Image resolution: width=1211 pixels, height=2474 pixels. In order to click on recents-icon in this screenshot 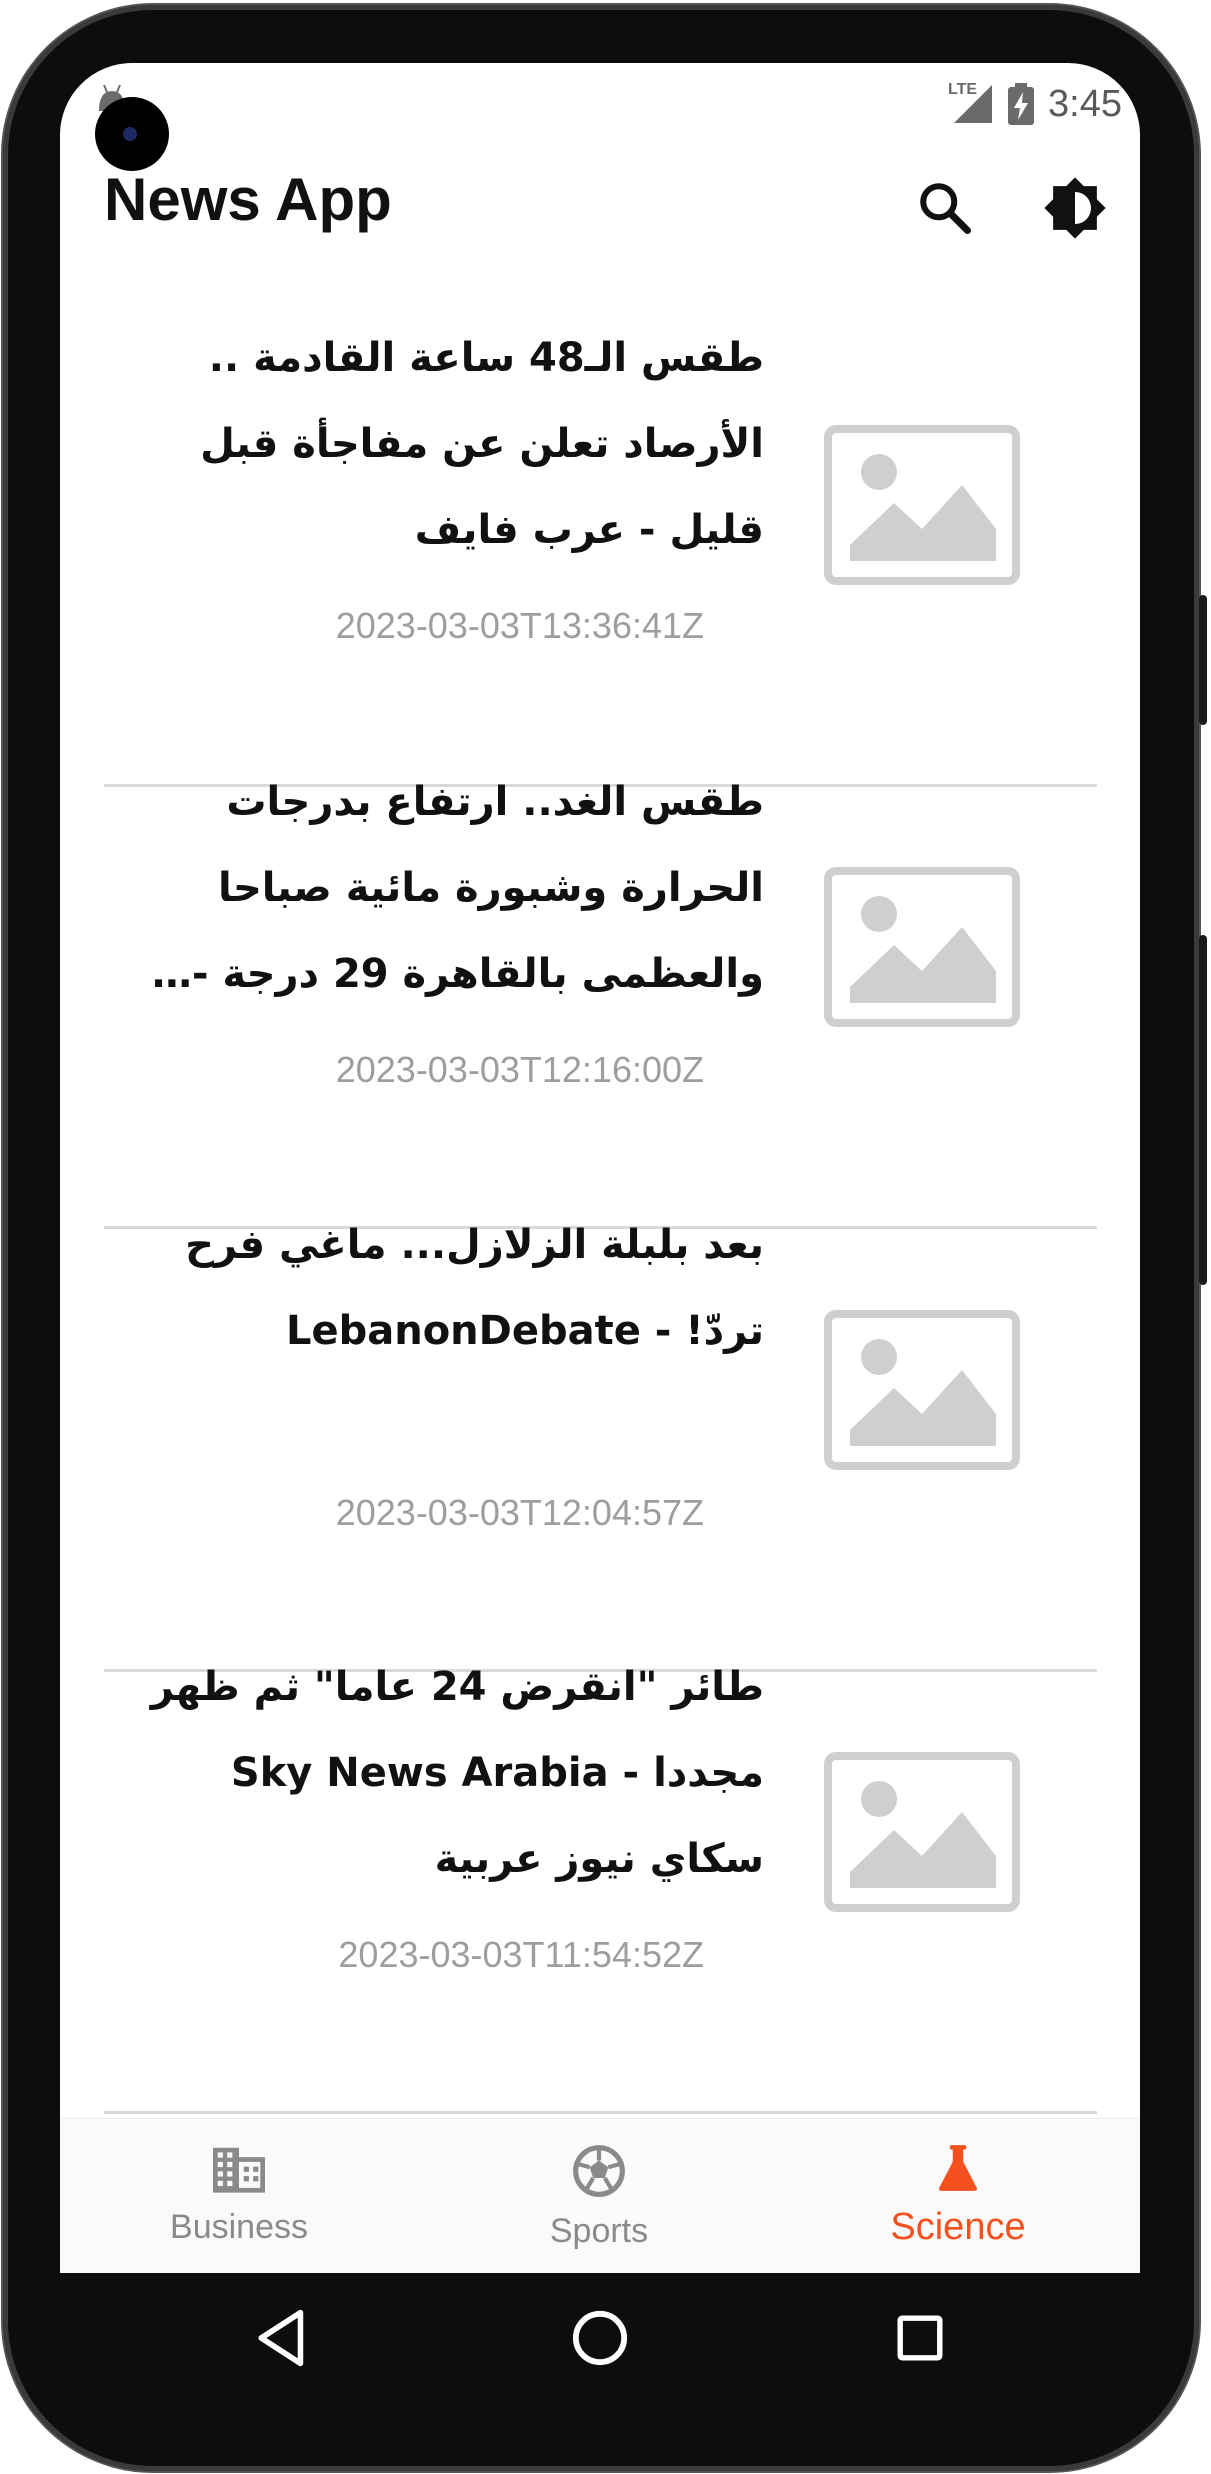, I will do `click(920, 2338)`.